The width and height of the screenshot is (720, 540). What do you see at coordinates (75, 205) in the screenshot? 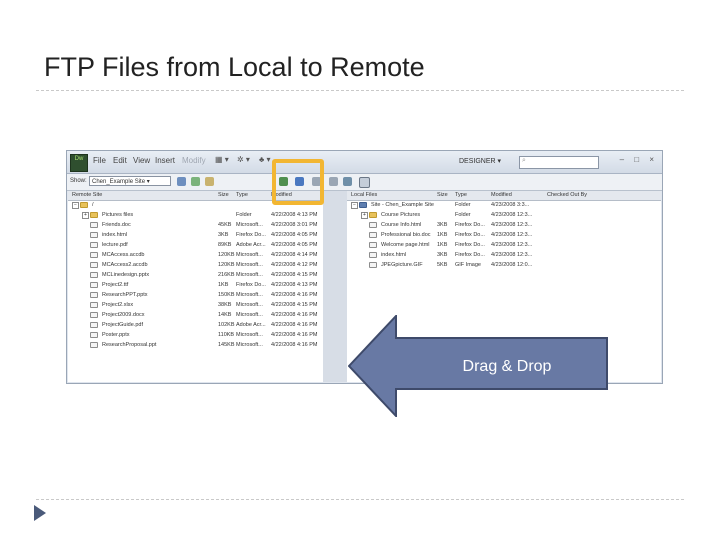
I see `collapse-toggle: −` at bounding box center [75, 205].